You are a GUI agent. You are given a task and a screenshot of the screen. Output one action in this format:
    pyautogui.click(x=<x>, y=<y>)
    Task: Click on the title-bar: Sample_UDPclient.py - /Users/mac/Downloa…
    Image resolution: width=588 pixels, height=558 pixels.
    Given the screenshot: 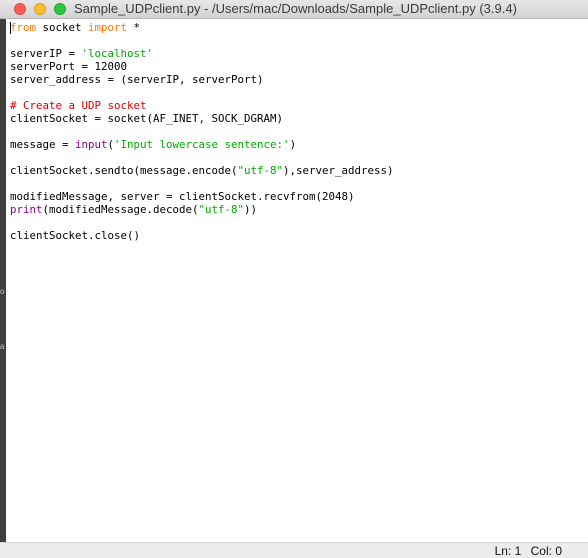 What is the action you would take?
    pyautogui.click(x=294, y=9)
    